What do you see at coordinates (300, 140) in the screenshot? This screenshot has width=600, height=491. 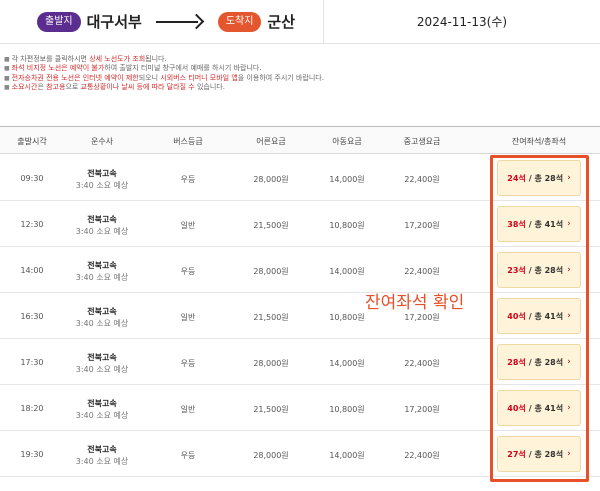 I see `table-header: 출발시각 운수사 버스등급 어른요금 아동요금 중고생요금 잔여좌석/총좌석` at bounding box center [300, 140].